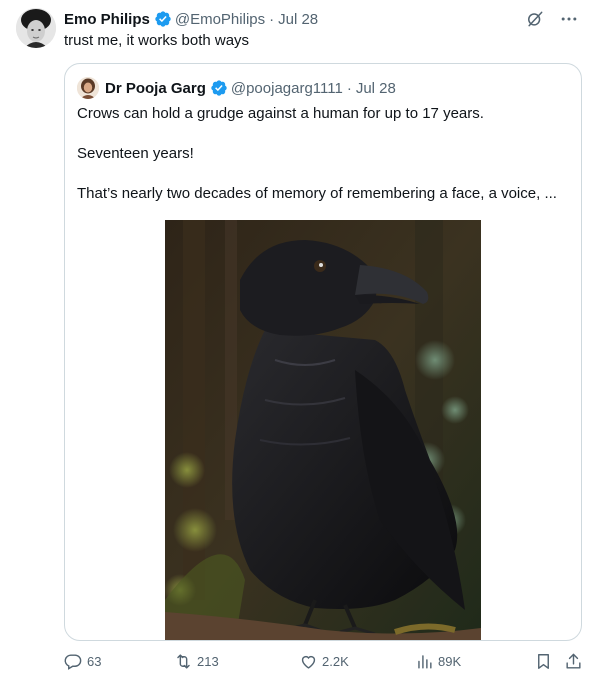 Image resolution: width=592 pixels, height=683 pixels. Describe the element at coordinates (196, 661) in the screenshot. I see `repost-button: 213` at that location.